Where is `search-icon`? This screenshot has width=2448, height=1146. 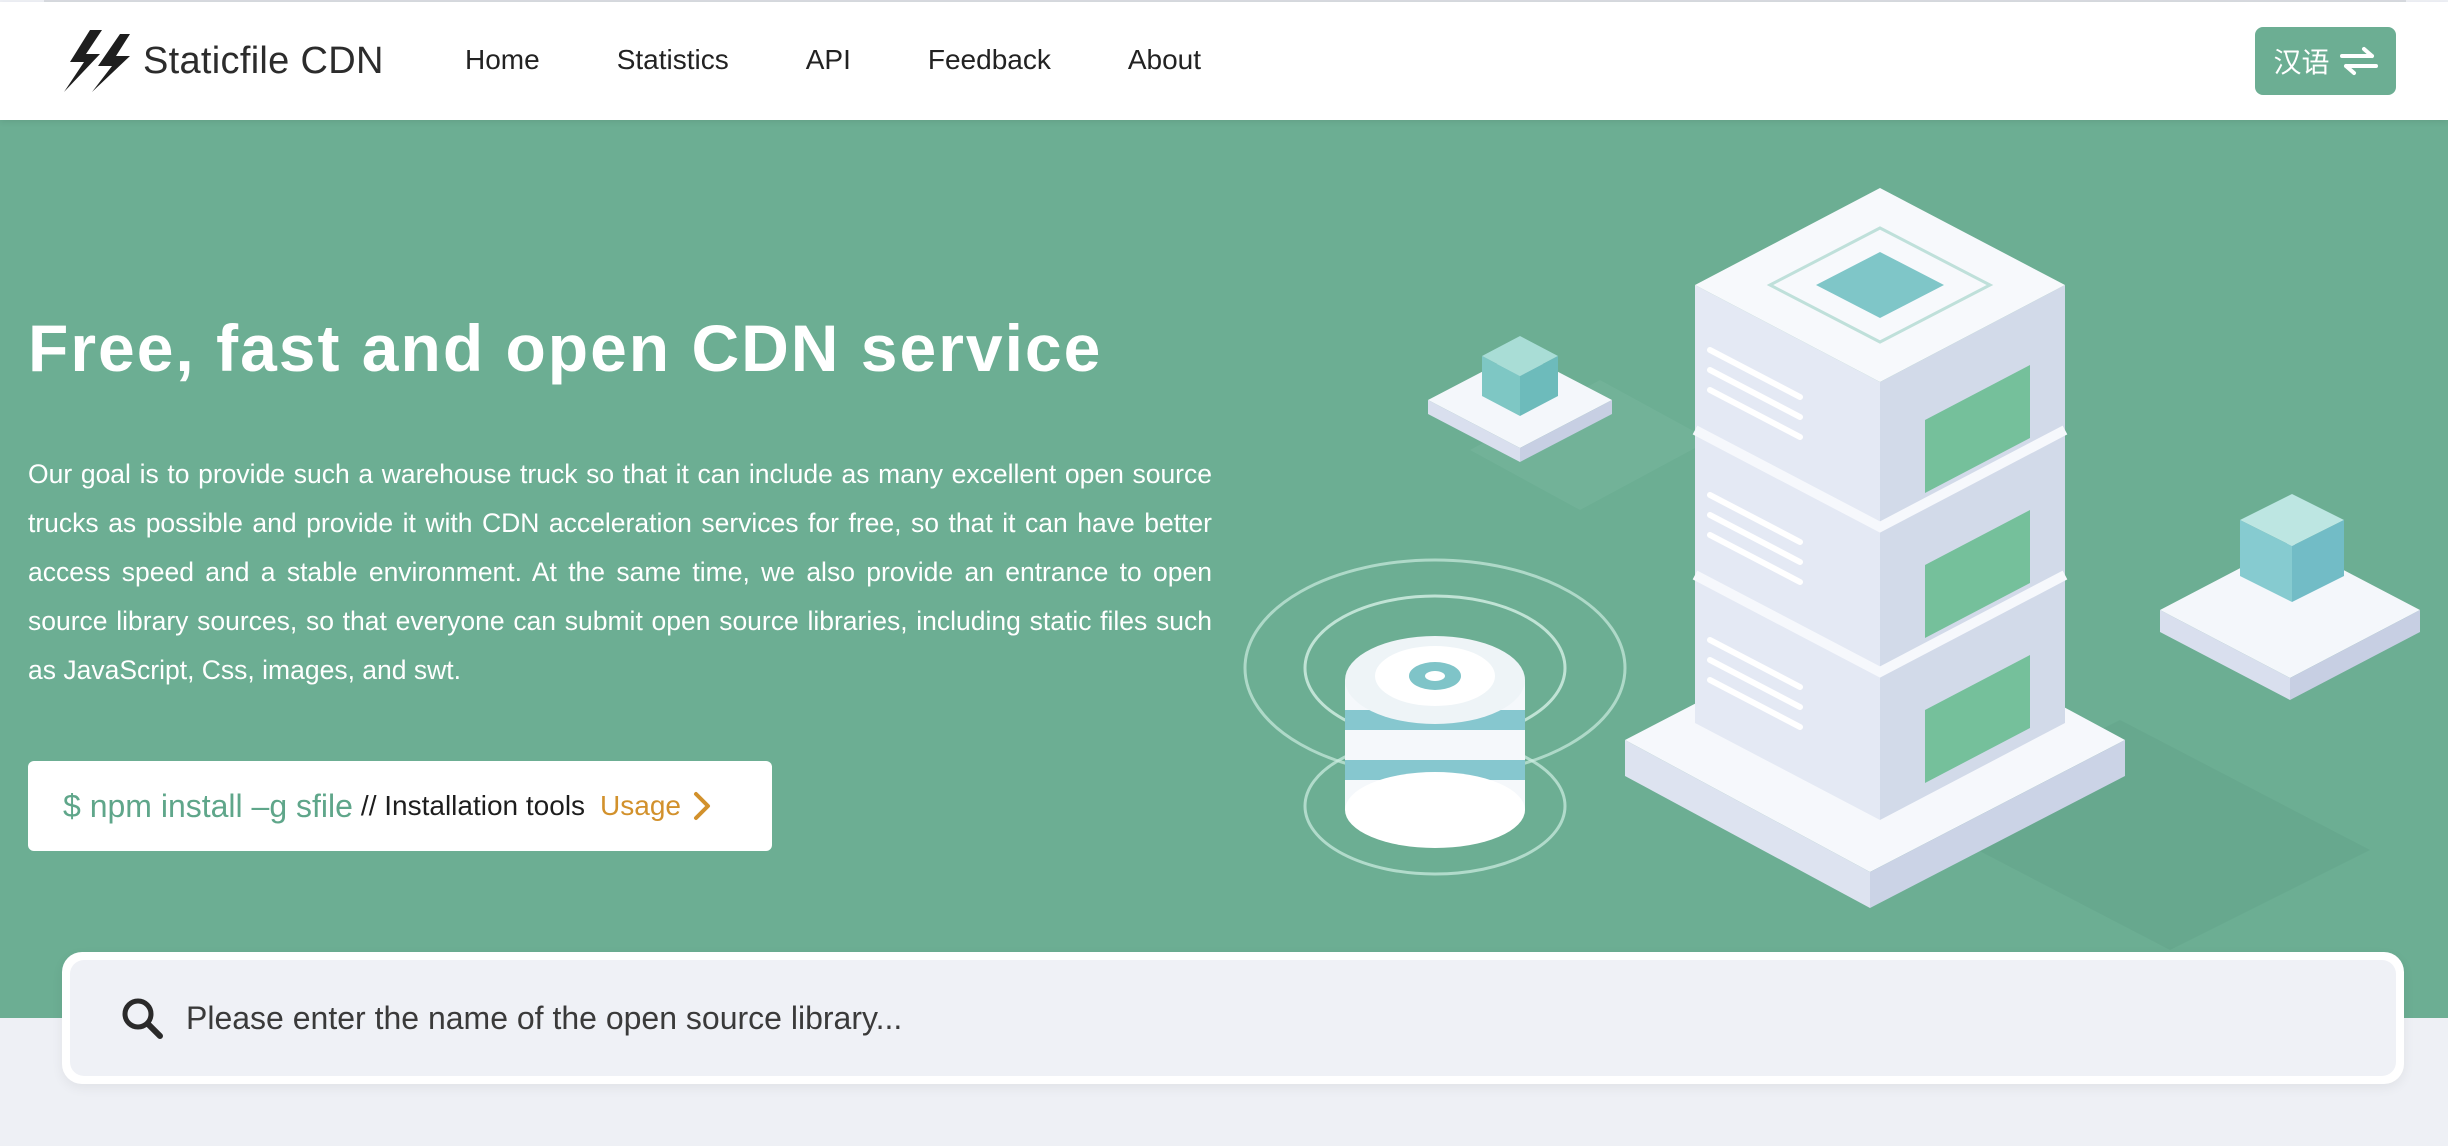
search-icon is located at coordinates (142, 1018).